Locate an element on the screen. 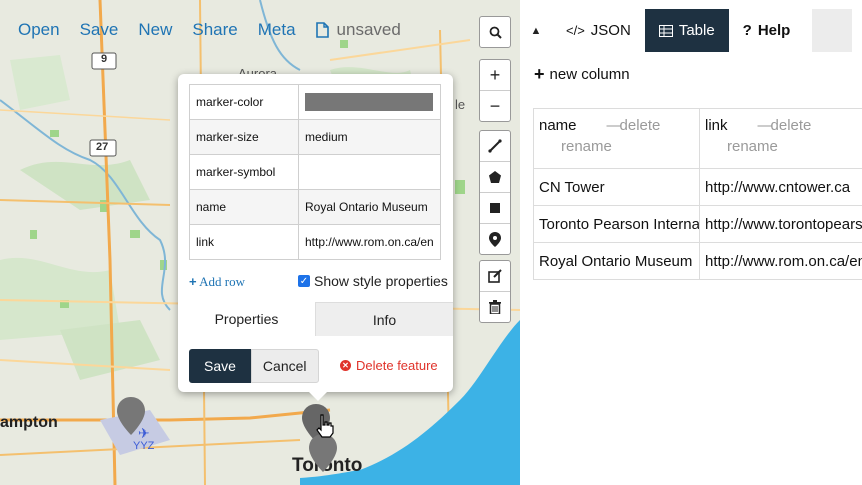 The image size is (862, 485). top-menu: Open Save New Share Meta unsaved is located at coordinates (205, 30).